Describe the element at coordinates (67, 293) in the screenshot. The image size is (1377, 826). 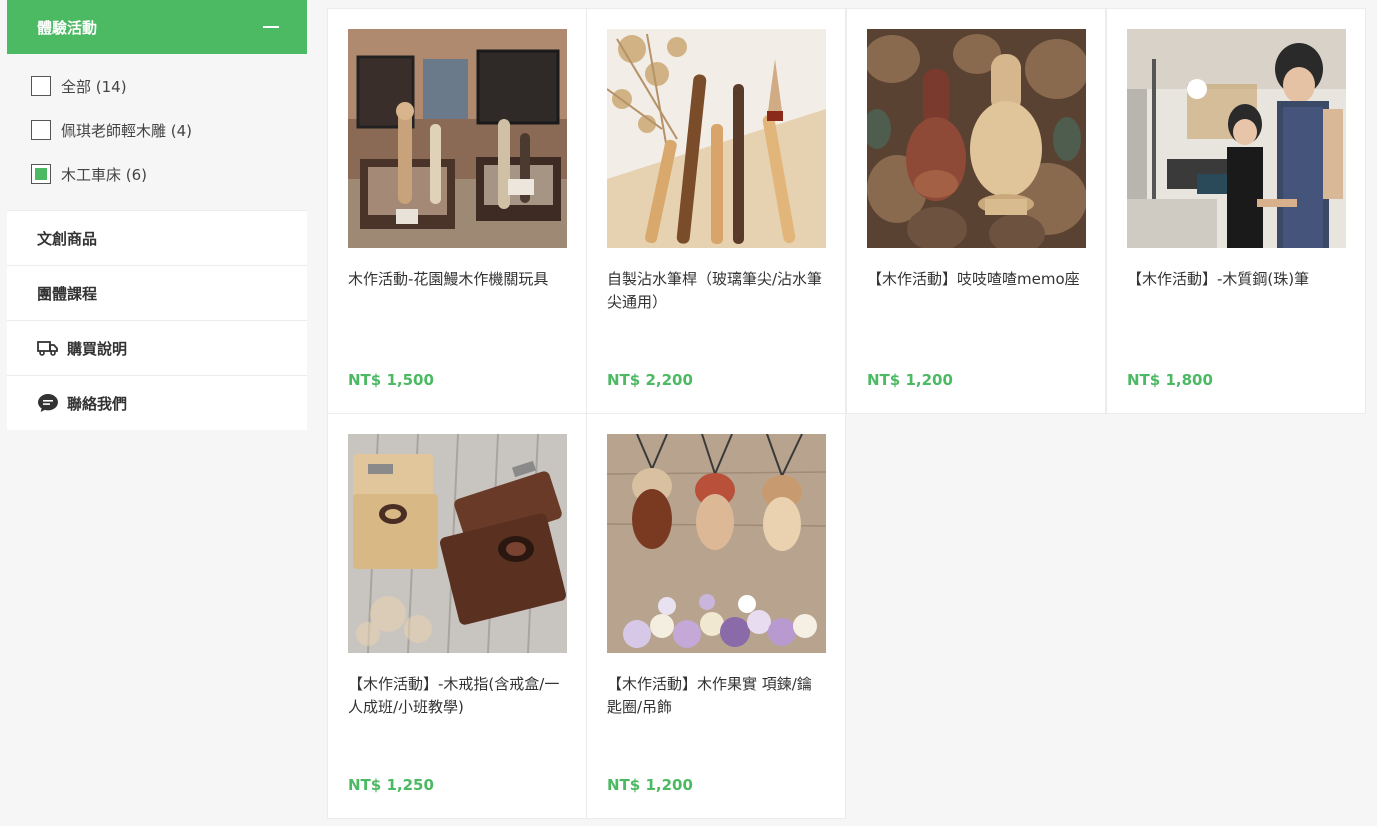
I see `sidebar-item-label: 團體課程` at that location.